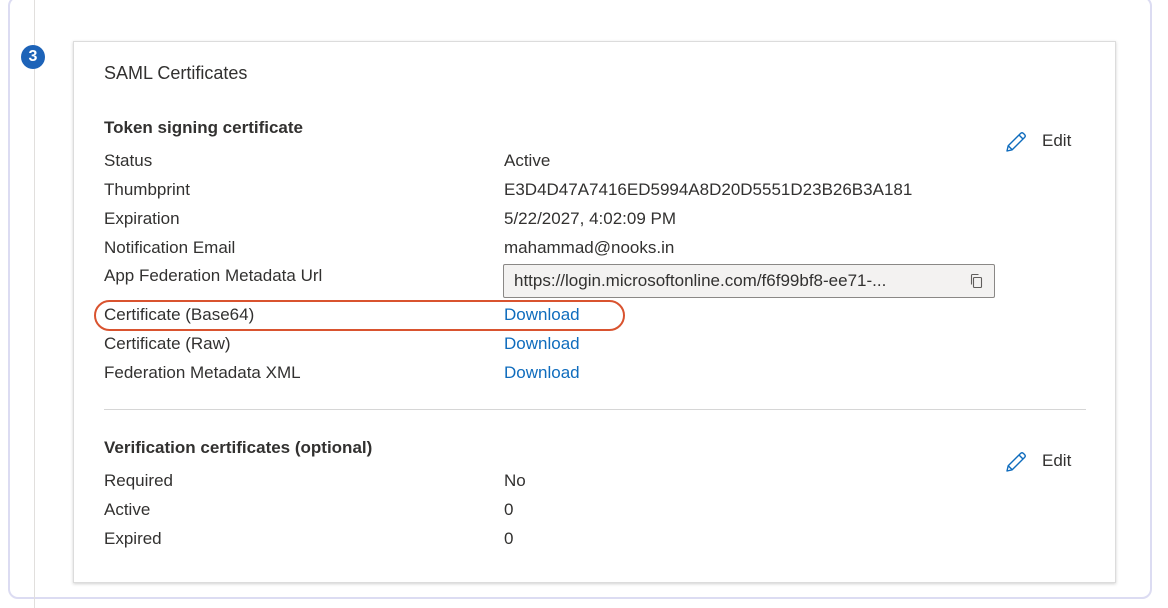 This screenshot has height=608, width=1168. I want to click on thumbprint-value: E3D4D47A7416ED5994A8D20D5551D23B26B3A181, so click(708, 189).